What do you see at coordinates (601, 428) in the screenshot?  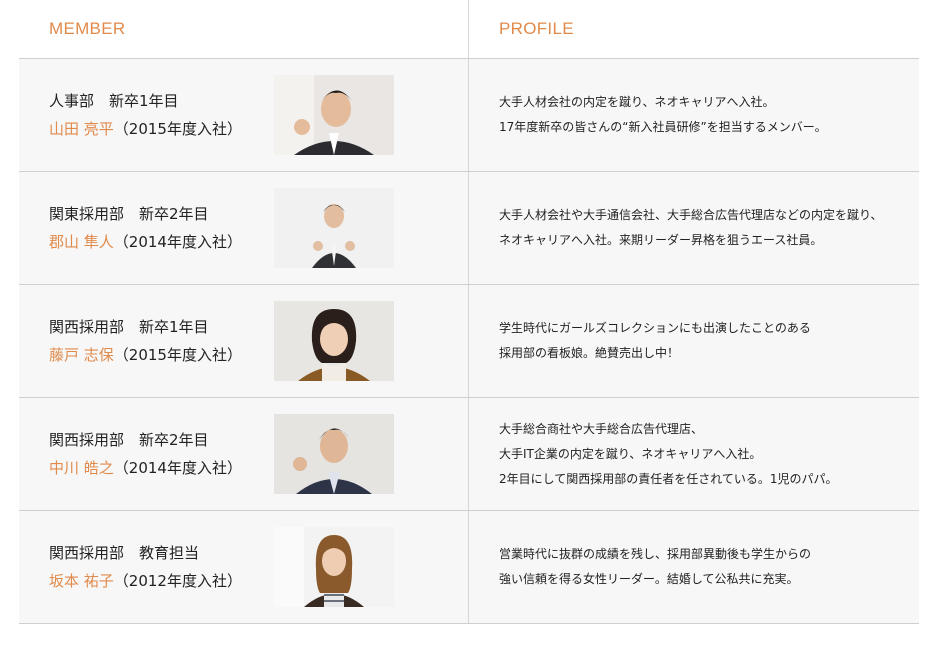 I see `profile-line: 大手総合商社や大手総合広告代理店、` at bounding box center [601, 428].